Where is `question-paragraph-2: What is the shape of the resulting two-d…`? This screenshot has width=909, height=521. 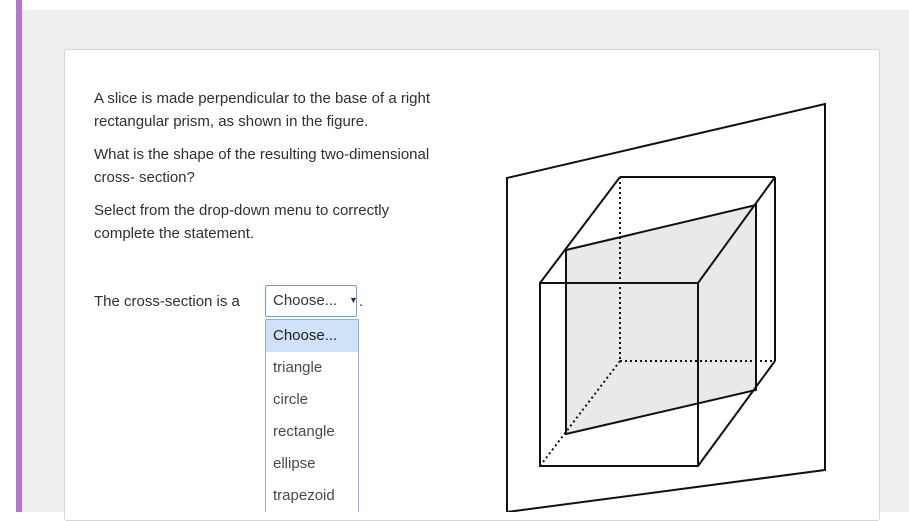
question-paragraph-2: What is the shape of the resulting two-d… is located at coordinates (262, 166).